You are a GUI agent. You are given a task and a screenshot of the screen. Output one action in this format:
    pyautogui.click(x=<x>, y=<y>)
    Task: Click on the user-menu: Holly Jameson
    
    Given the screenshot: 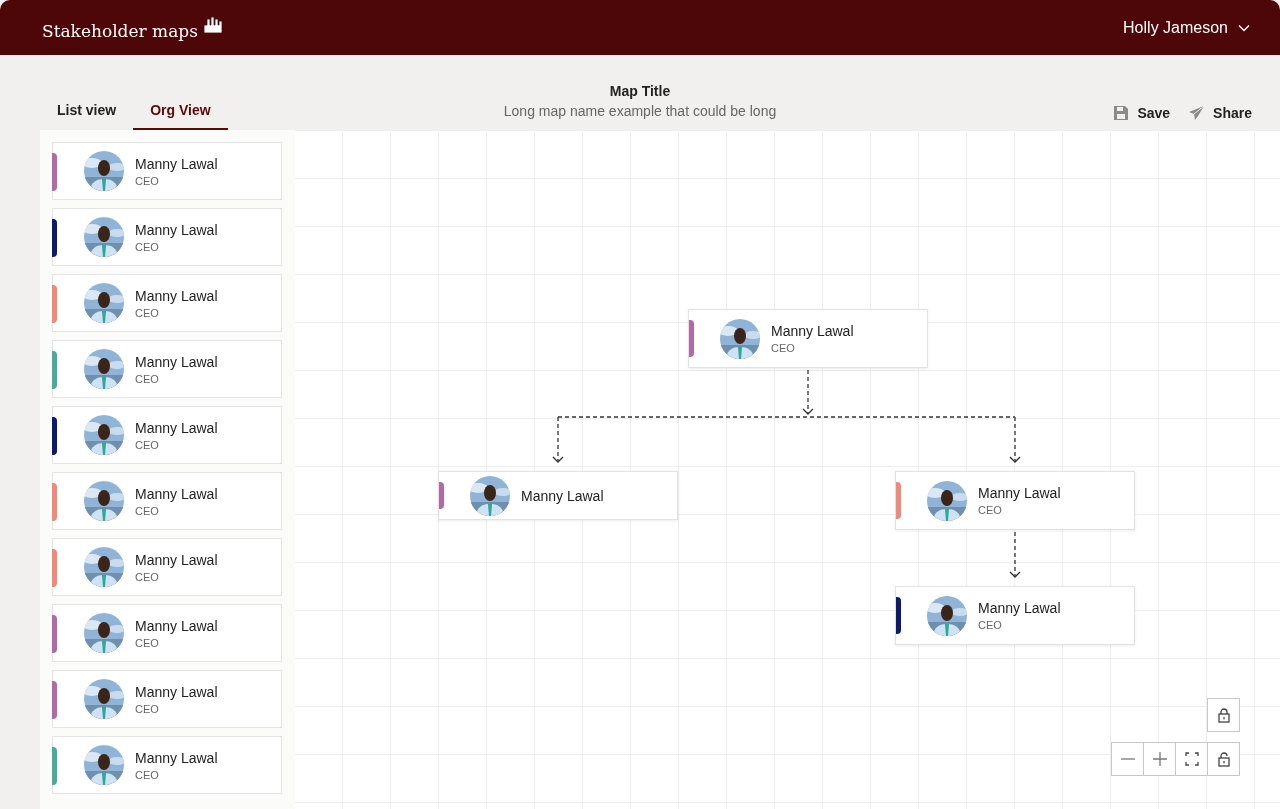 What is the action you would take?
    pyautogui.click(x=1186, y=27)
    